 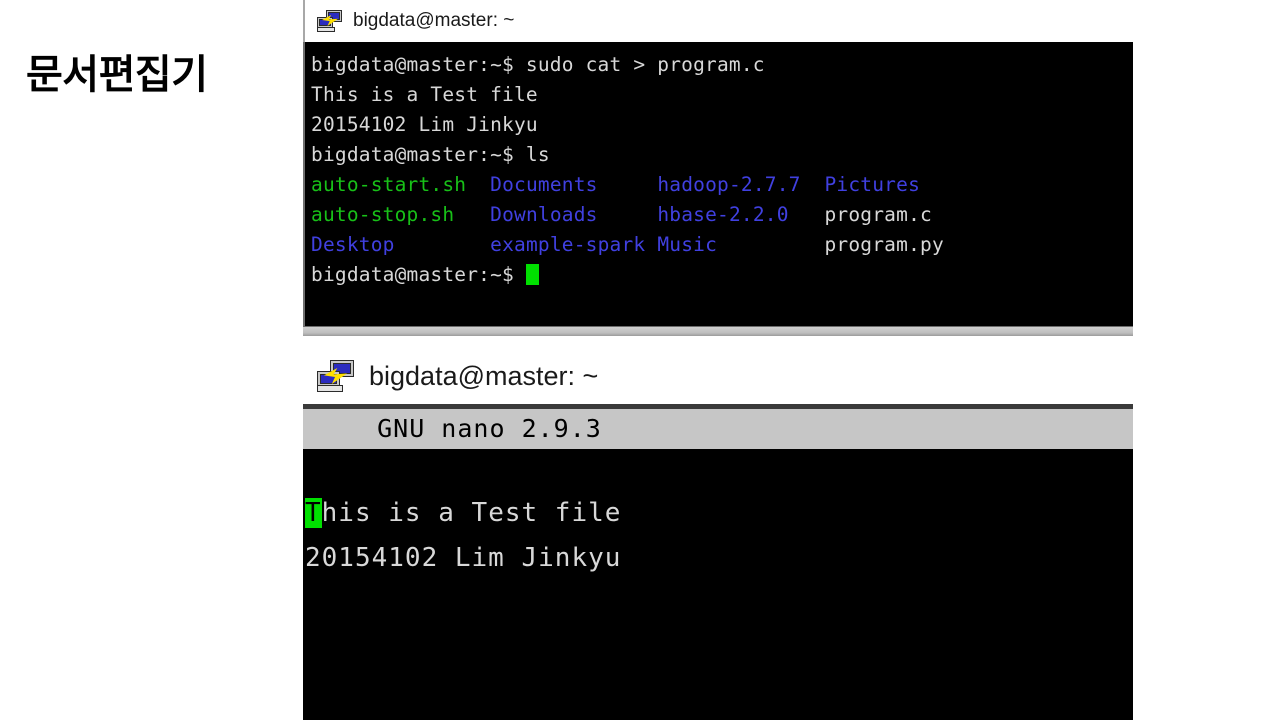 What do you see at coordinates (568, 214) in the screenshot?
I see `terminal-text: Downloads` at bounding box center [568, 214].